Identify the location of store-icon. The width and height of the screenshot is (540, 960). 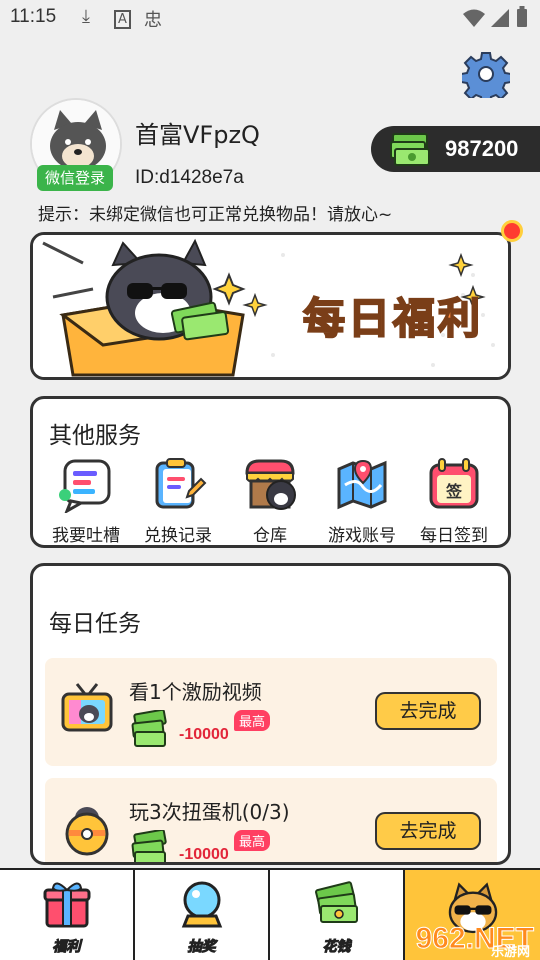
(270, 484).